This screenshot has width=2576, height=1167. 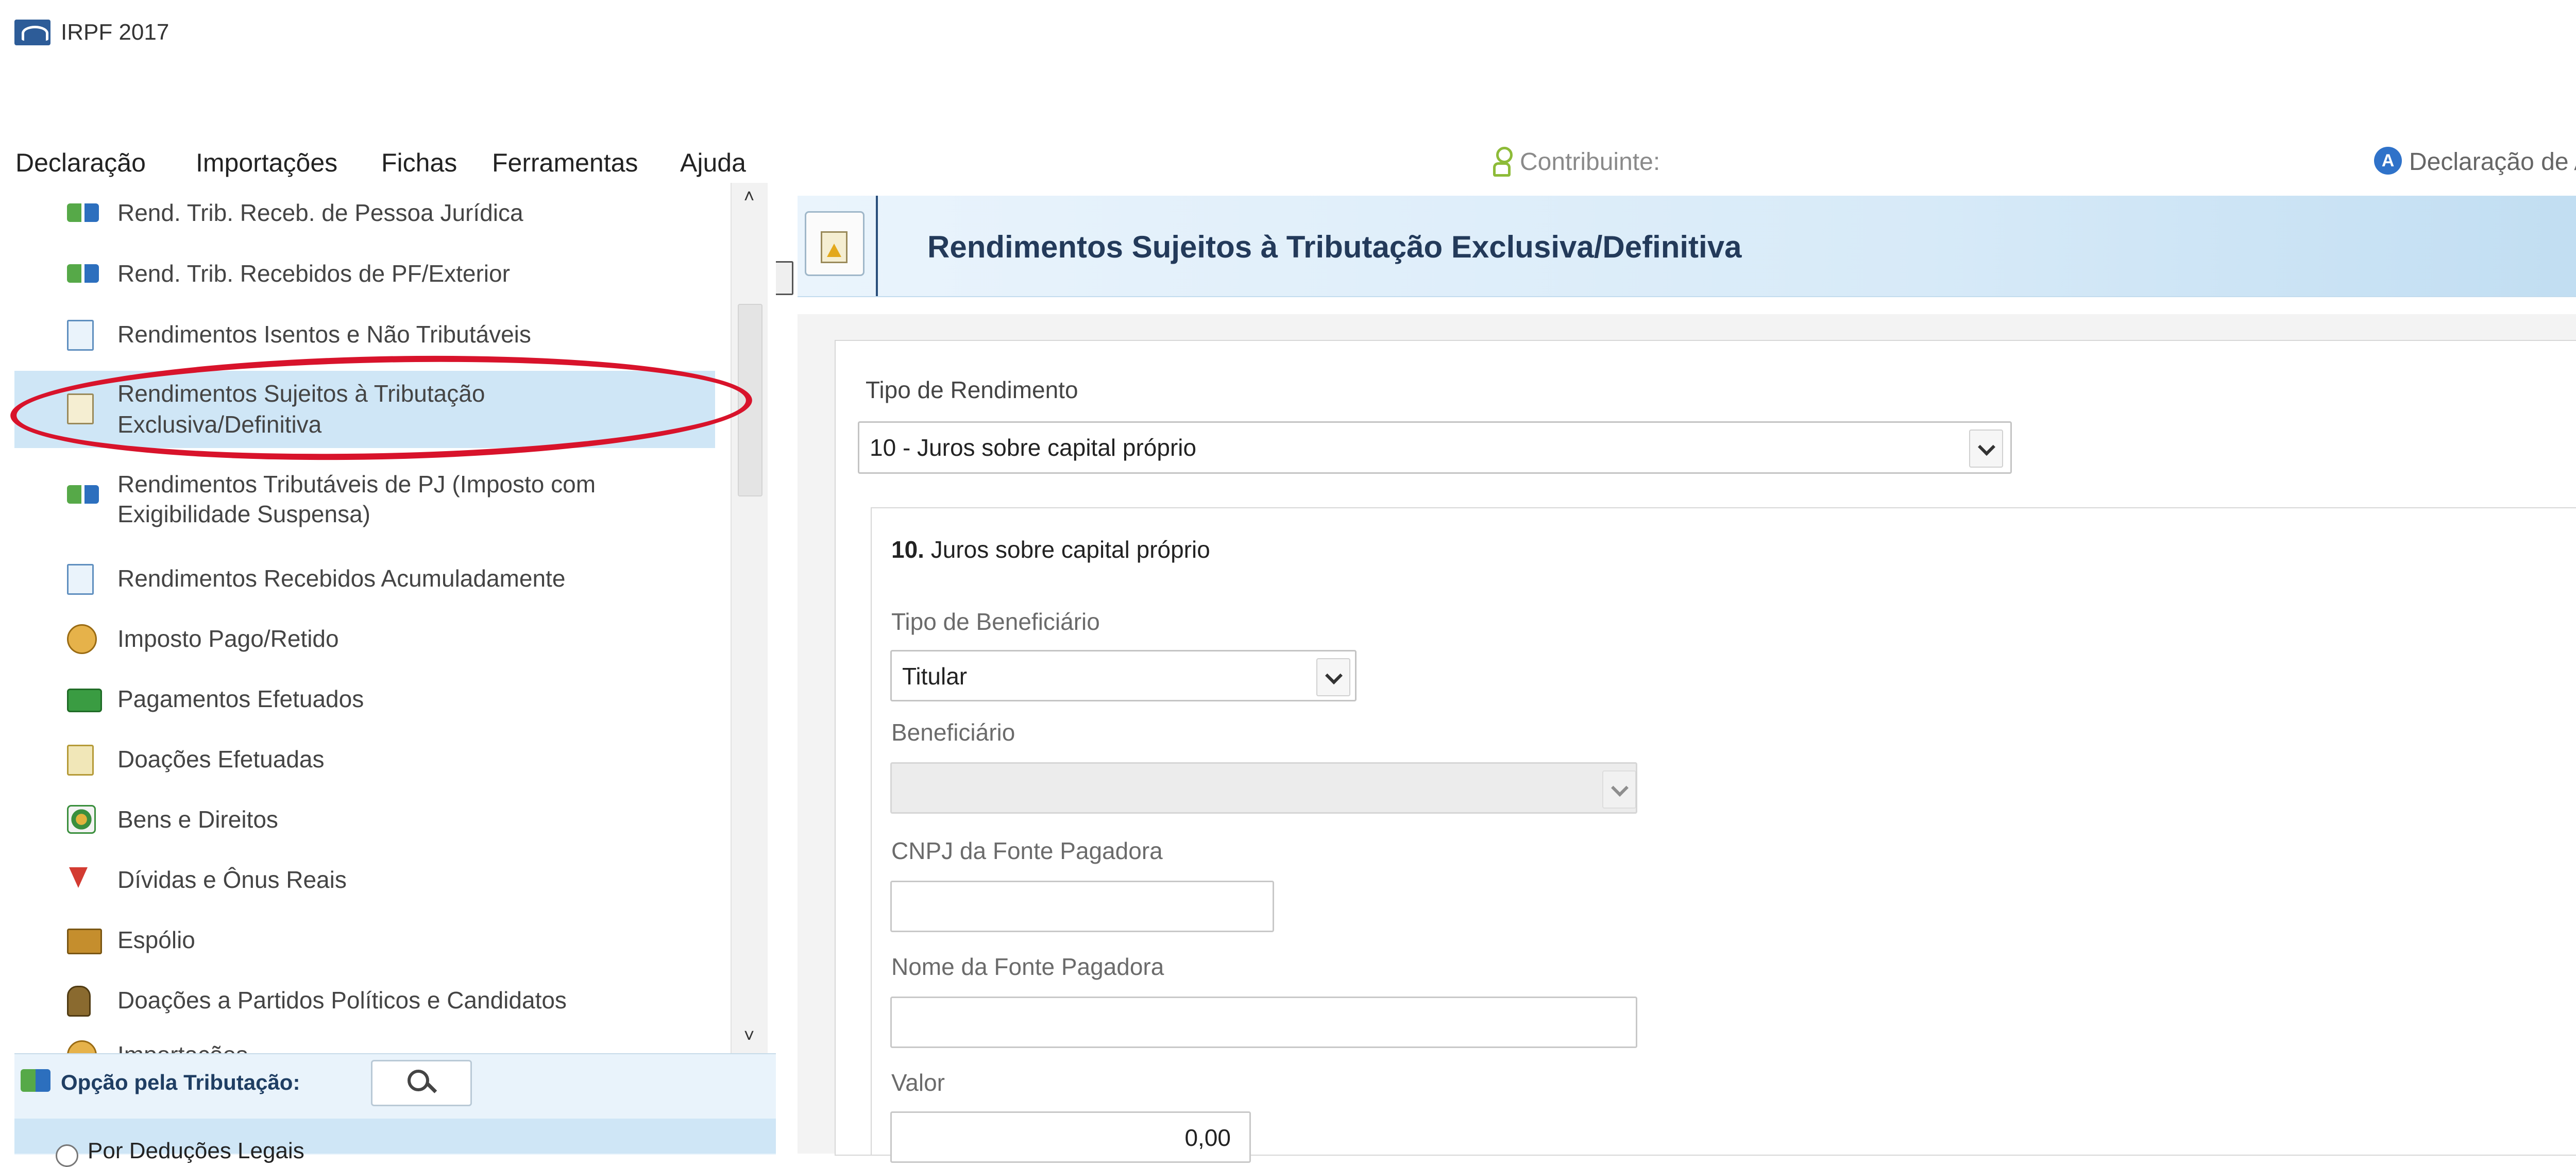 I want to click on coin-icon, so click(x=82, y=639).